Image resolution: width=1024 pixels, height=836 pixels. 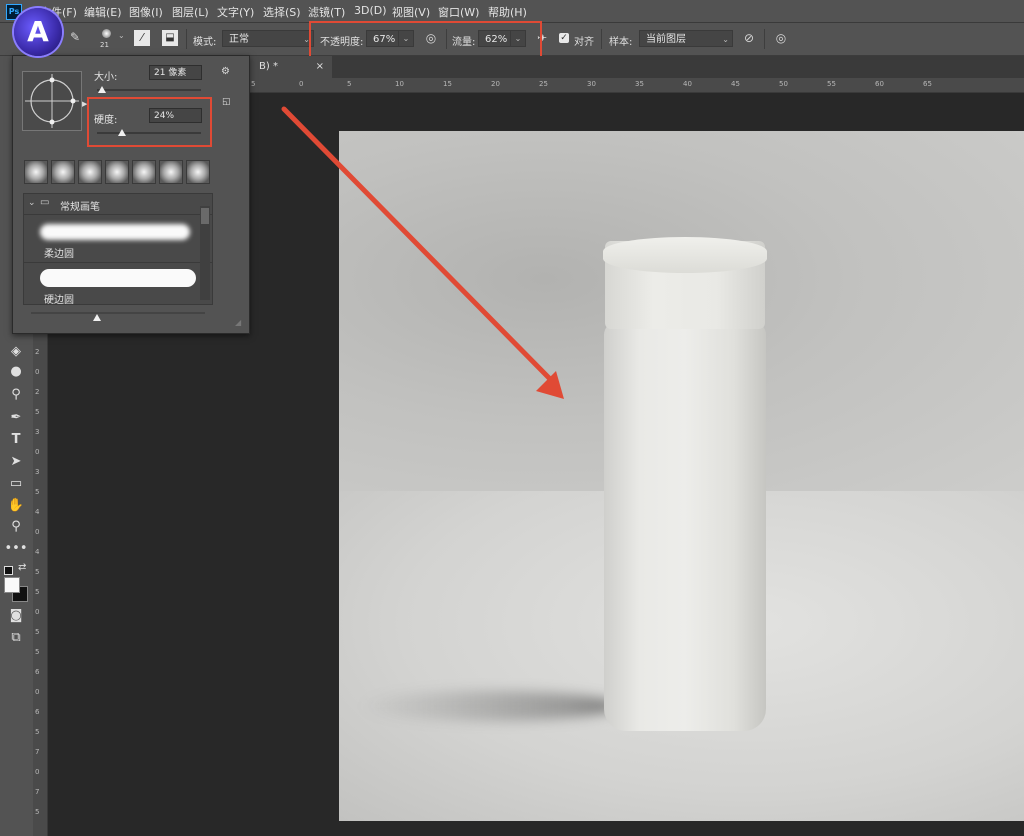 What do you see at coordinates (37, 432) in the screenshot?
I see `ruler-tick-label: 3` at bounding box center [37, 432].